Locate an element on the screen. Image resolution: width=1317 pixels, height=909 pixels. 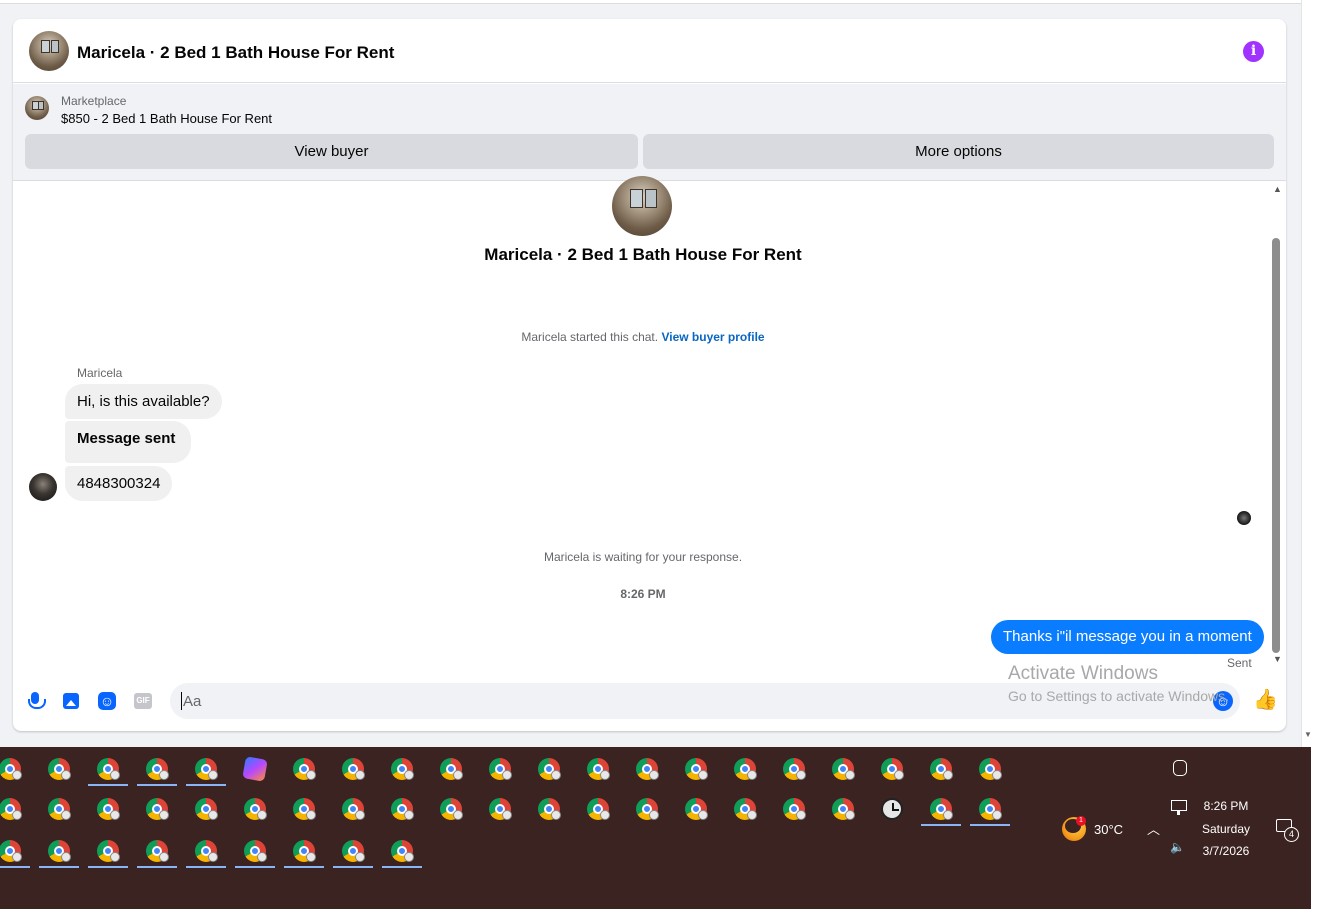
microphone-icon is located at coordinates (35, 701).